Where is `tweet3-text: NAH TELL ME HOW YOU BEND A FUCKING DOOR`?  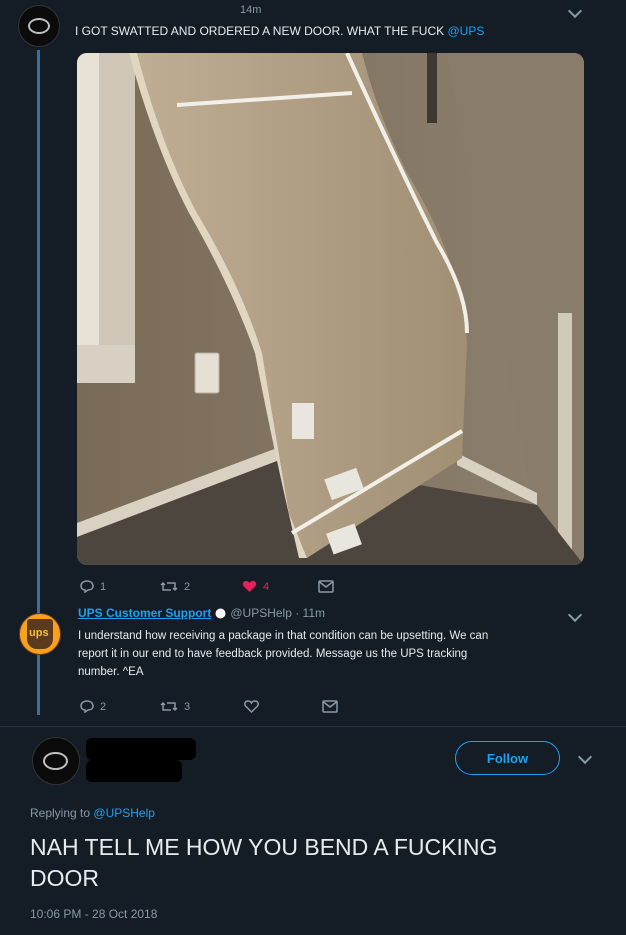 tweet3-text: NAH TELL ME HOW YOU BEND A FUCKING DOOR is located at coordinates (263, 863).